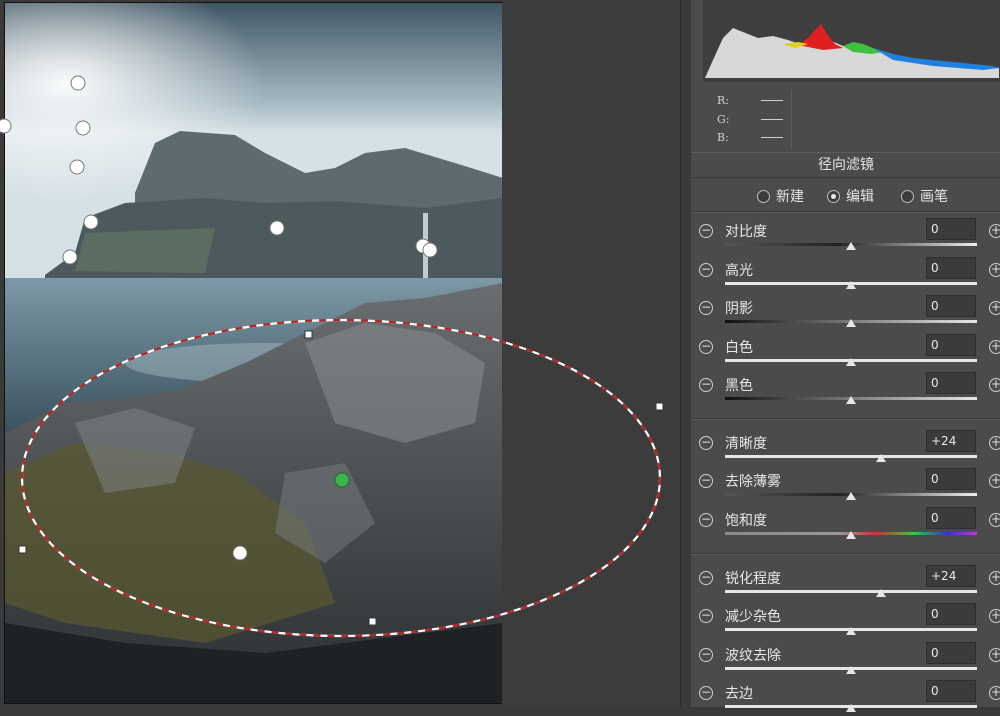 Image resolution: width=1000 pixels, height=716 pixels. Describe the element at coordinates (746, 444) in the screenshot. I see `slider-label: 清晰度` at that location.